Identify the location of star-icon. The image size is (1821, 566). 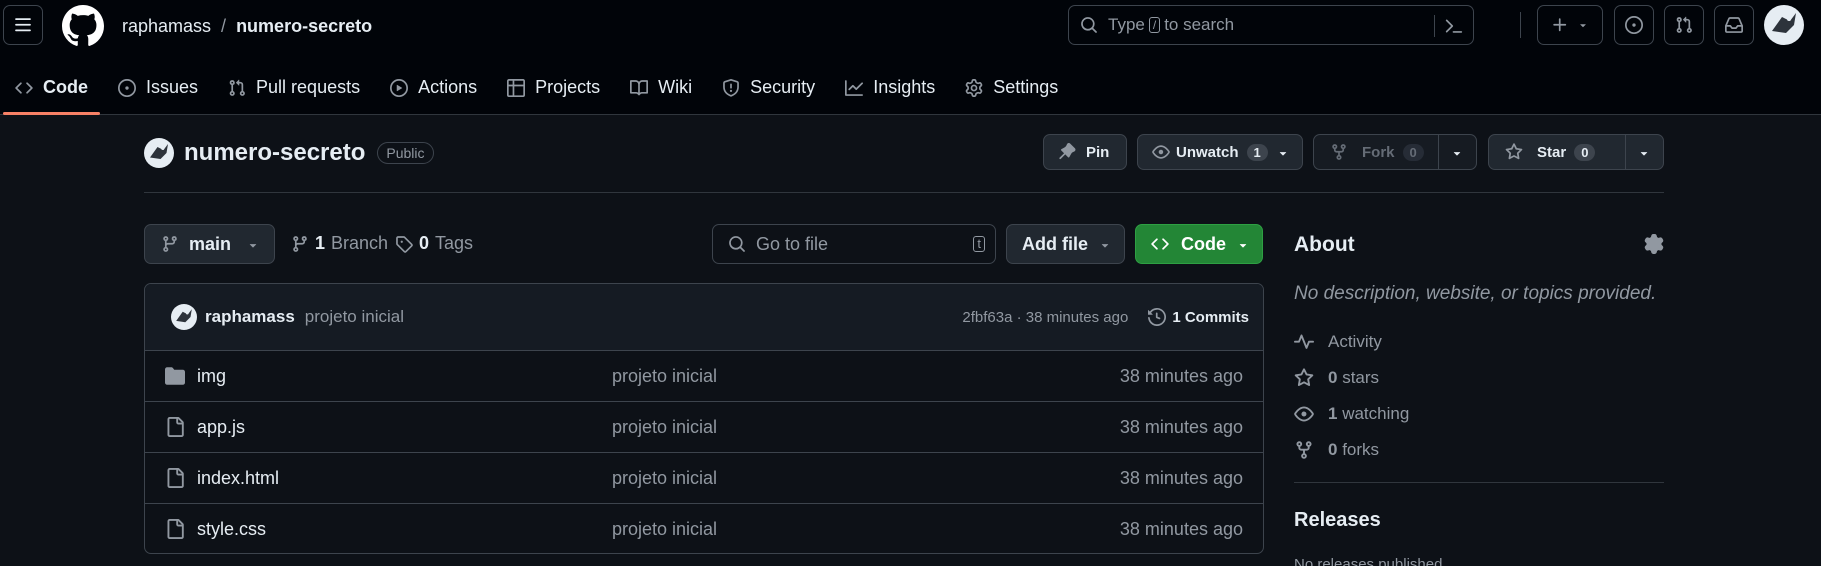
(1514, 151).